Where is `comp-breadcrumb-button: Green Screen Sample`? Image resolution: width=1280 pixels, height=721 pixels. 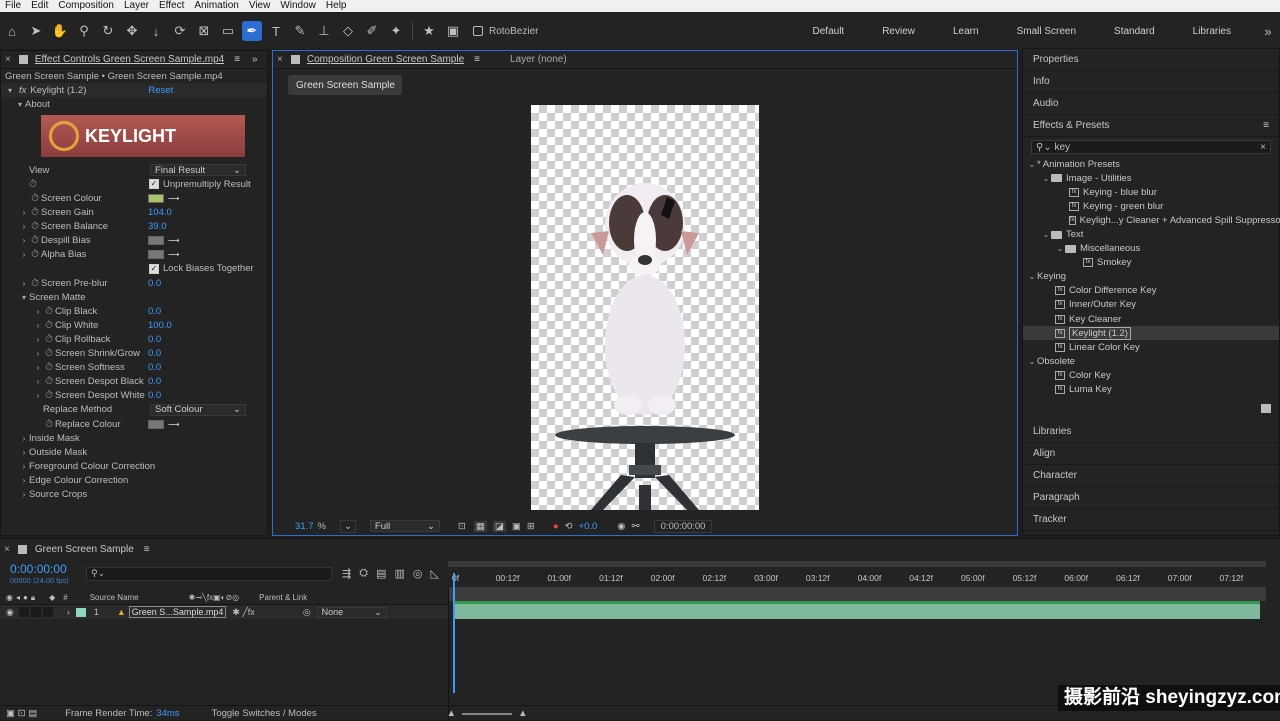
comp-breadcrumb-button: Green Screen Sample is located at coordinates (345, 85).